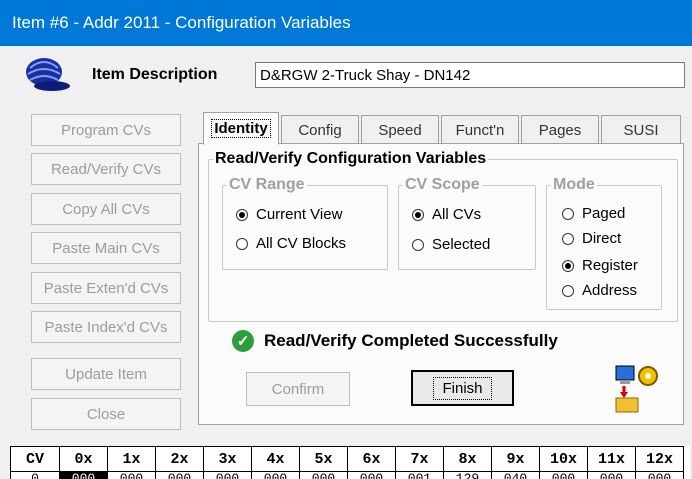 The width and height of the screenshot is (692, 479). What do you see at coordinates (468, 475) in the screenshot?
I see `table-cell: 129` at bounding box center [468, 475].